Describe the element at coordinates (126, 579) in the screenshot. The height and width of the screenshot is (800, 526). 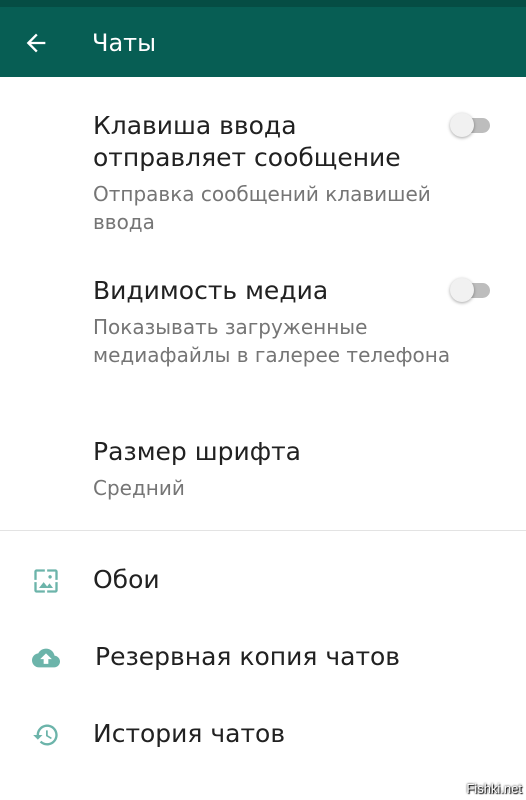
I see `row-wallpaper-label: Обои` at that location.